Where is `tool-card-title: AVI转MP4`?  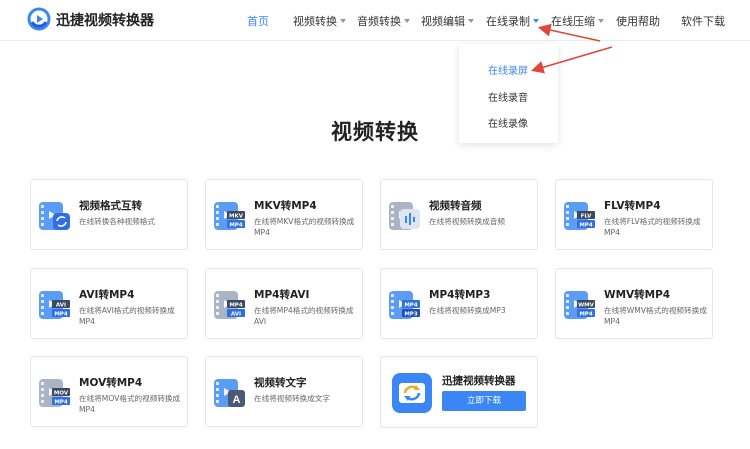 tool-card-title: AVI转MP4 is located at coordinates (107, 295).